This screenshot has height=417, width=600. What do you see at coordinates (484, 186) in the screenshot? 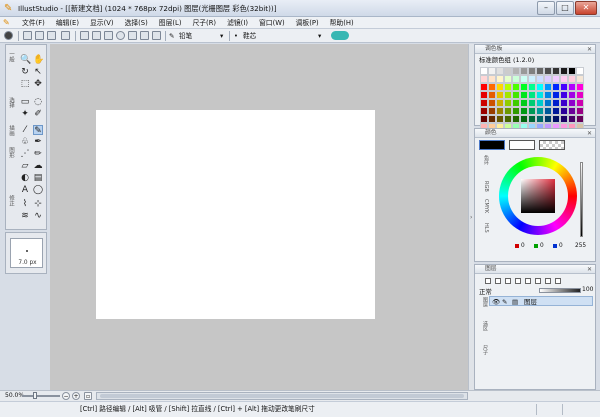
I see `color-tab: RGB` at bounding box center [484, 186].